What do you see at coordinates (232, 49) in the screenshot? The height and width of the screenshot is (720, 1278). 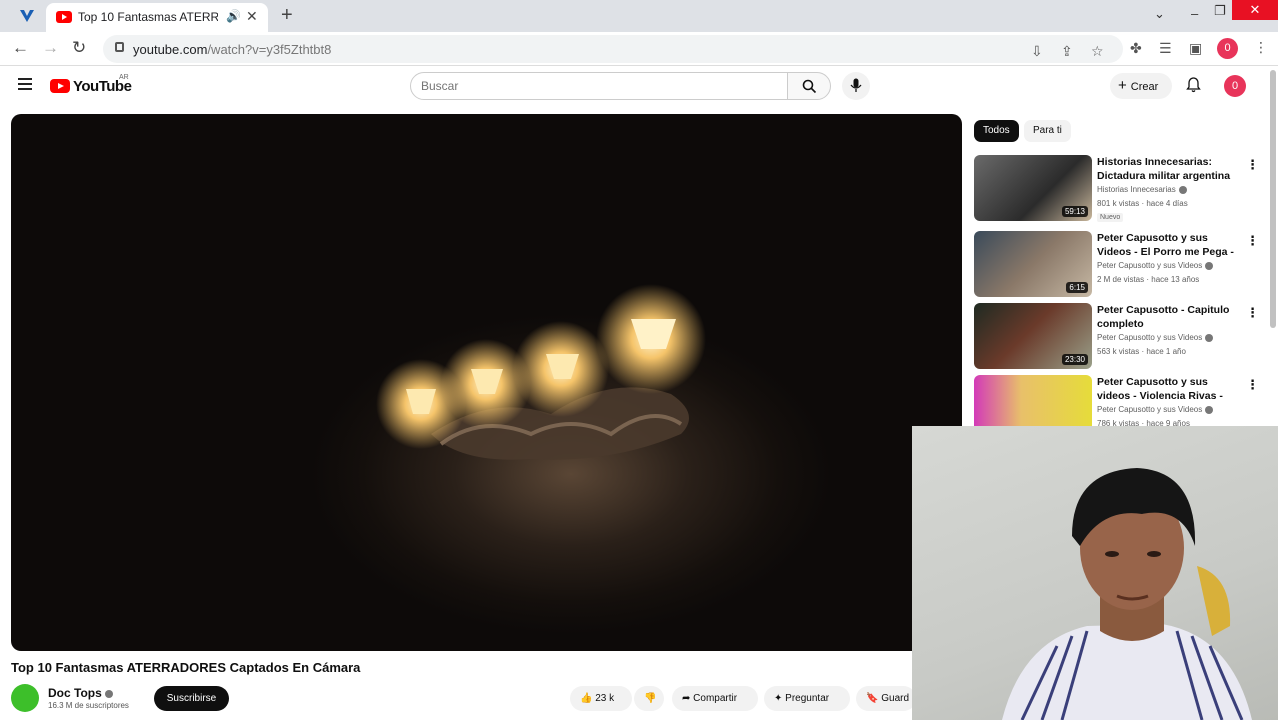 I see `url-text: youtube.com/watch?v=y3f5Zthtbt8` at bounding box center [232, 49].